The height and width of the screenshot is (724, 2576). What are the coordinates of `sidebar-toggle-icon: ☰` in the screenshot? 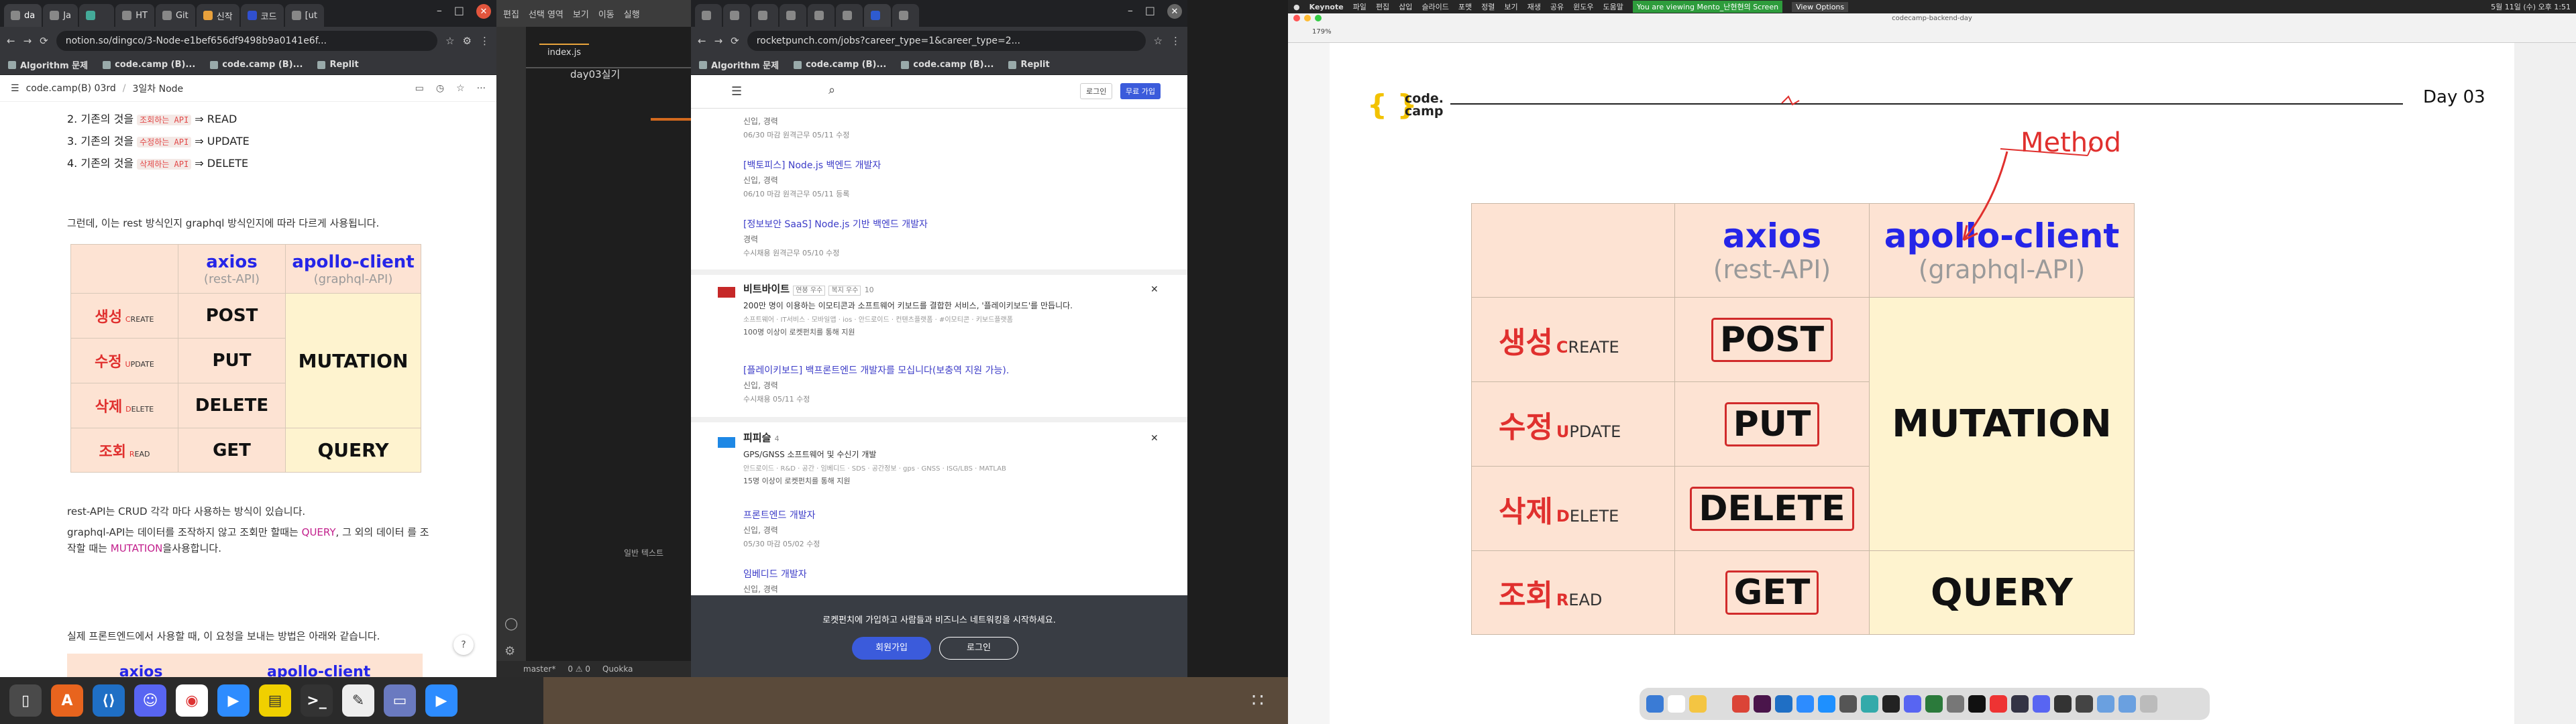 It's located at (15, 89).